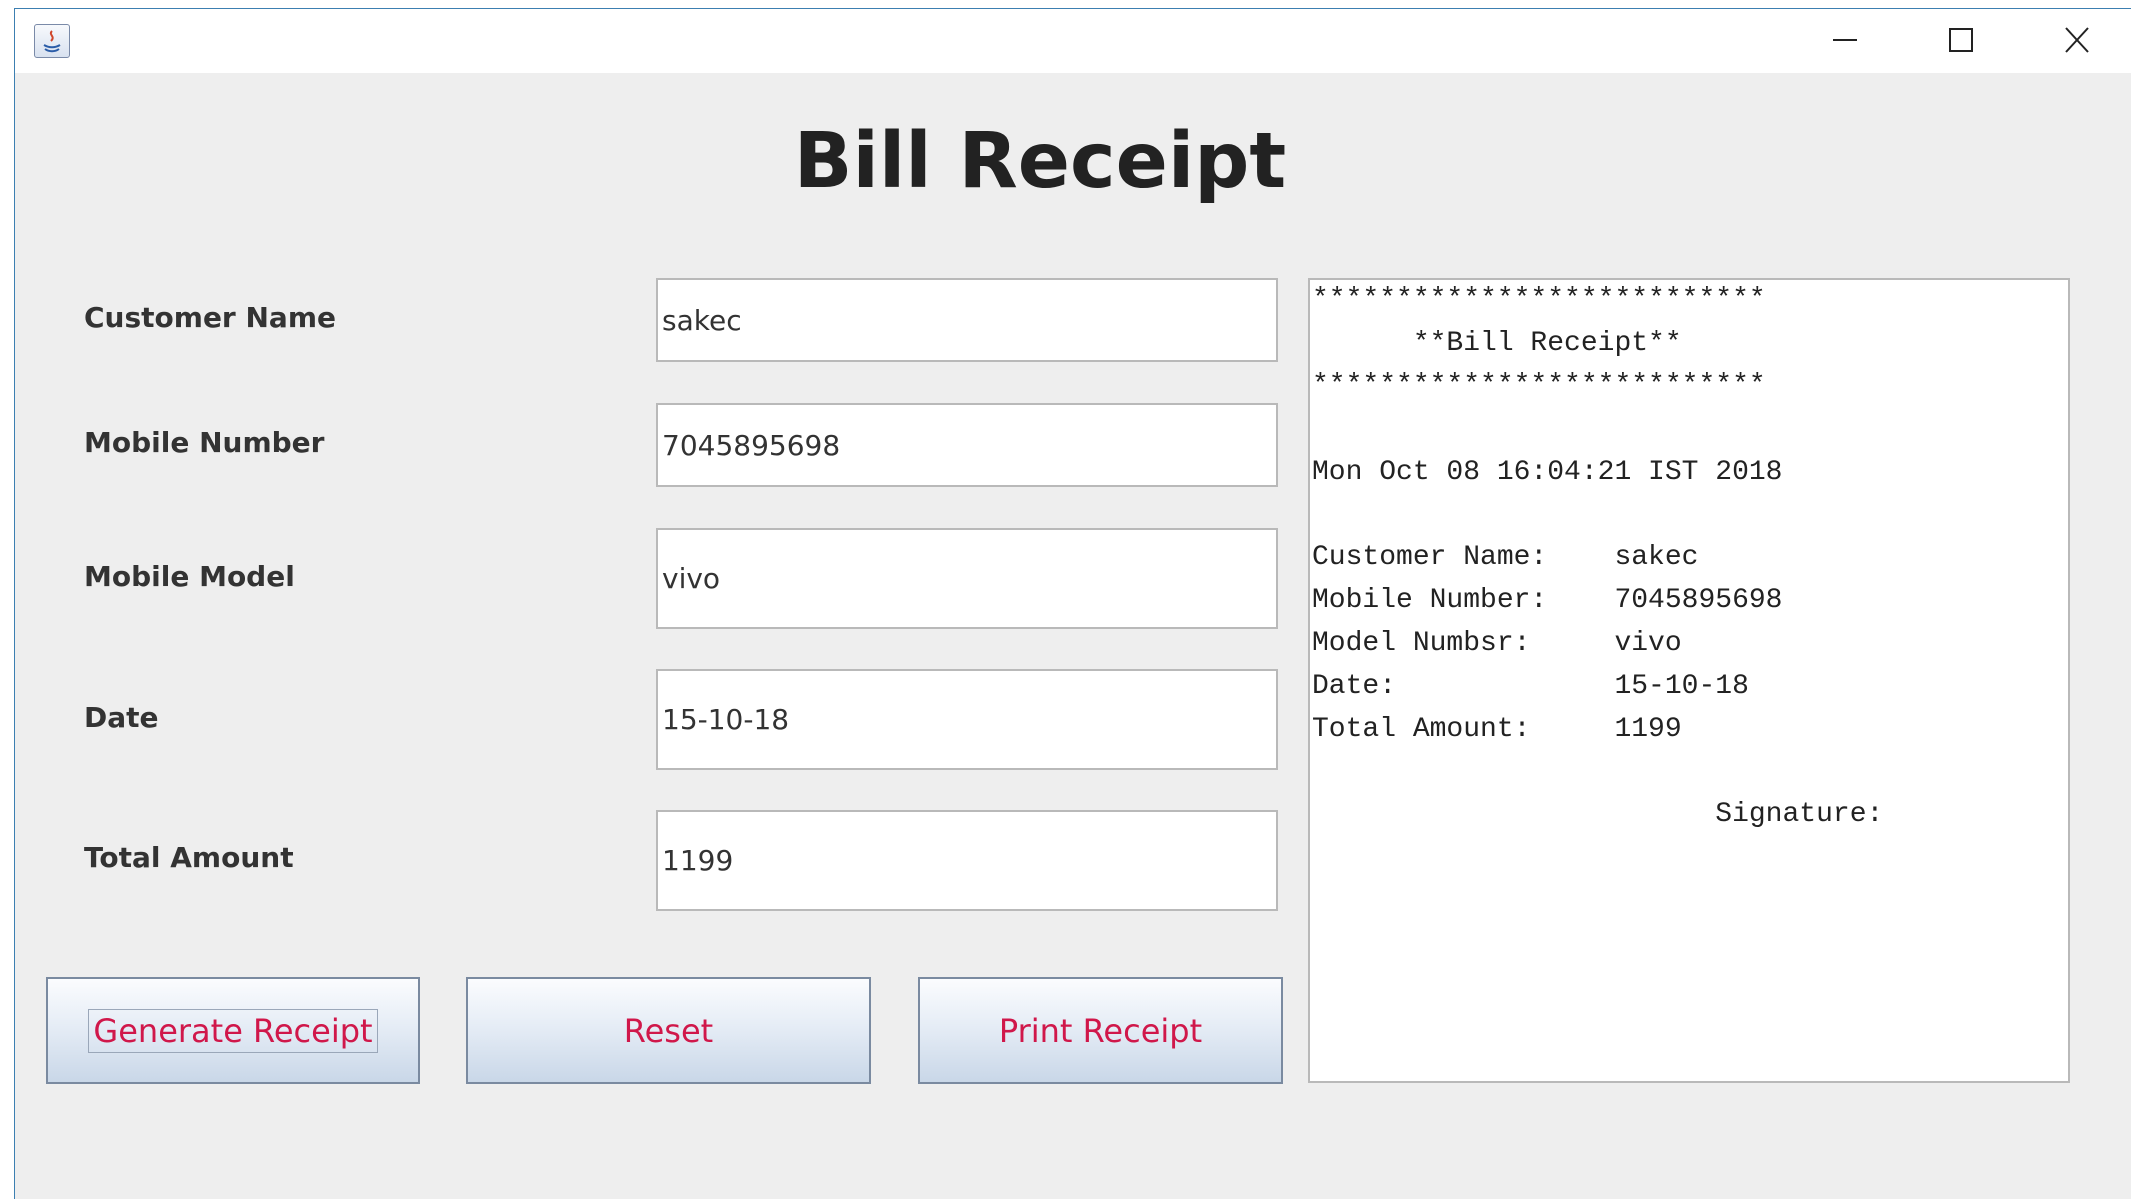 The width and height of the screenshot is (2131, 1199). Describe the element at coordinates (1547, 600) in the screenshot. I see `receipt-mobile-line: Mobile Number: 7045895698` at that location.